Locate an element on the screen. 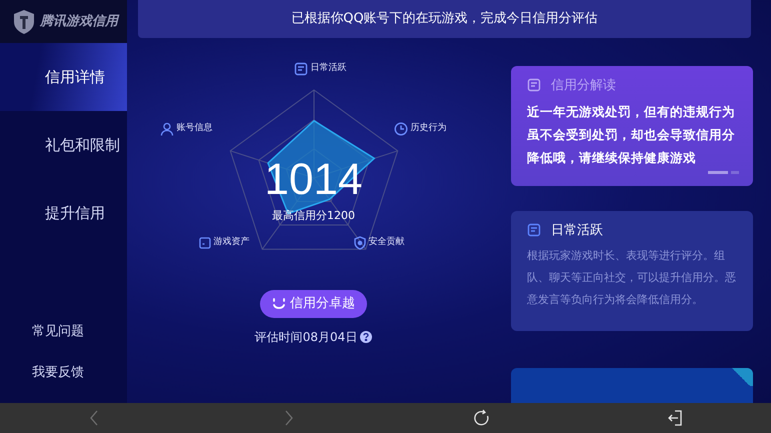 The height and width of the screenshot is (433, 771). radar-label: 账号信息 is located at coordinates (194, 129).